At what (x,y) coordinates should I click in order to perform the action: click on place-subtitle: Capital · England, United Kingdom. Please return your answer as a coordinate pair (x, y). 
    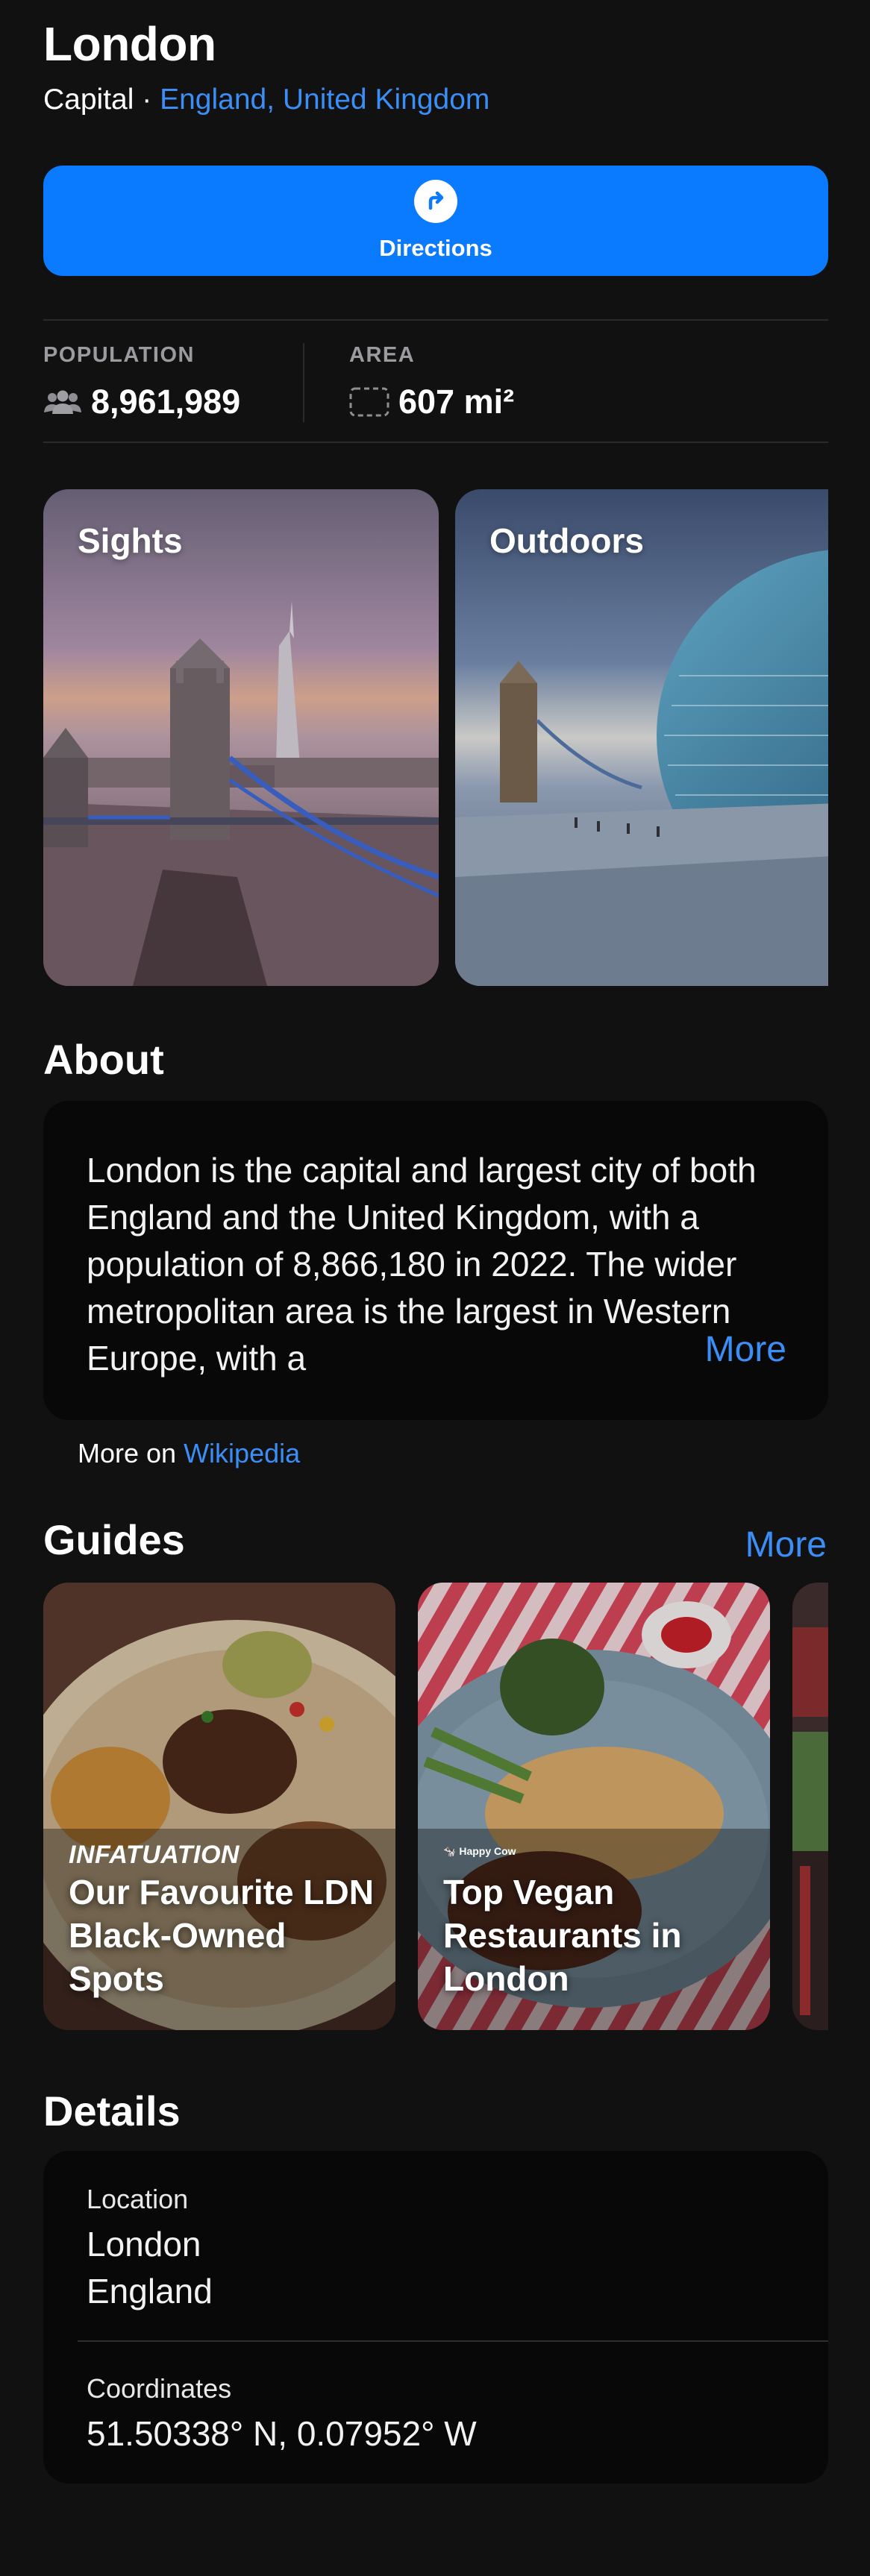
    Looking at the image, I should click on (266, 100).